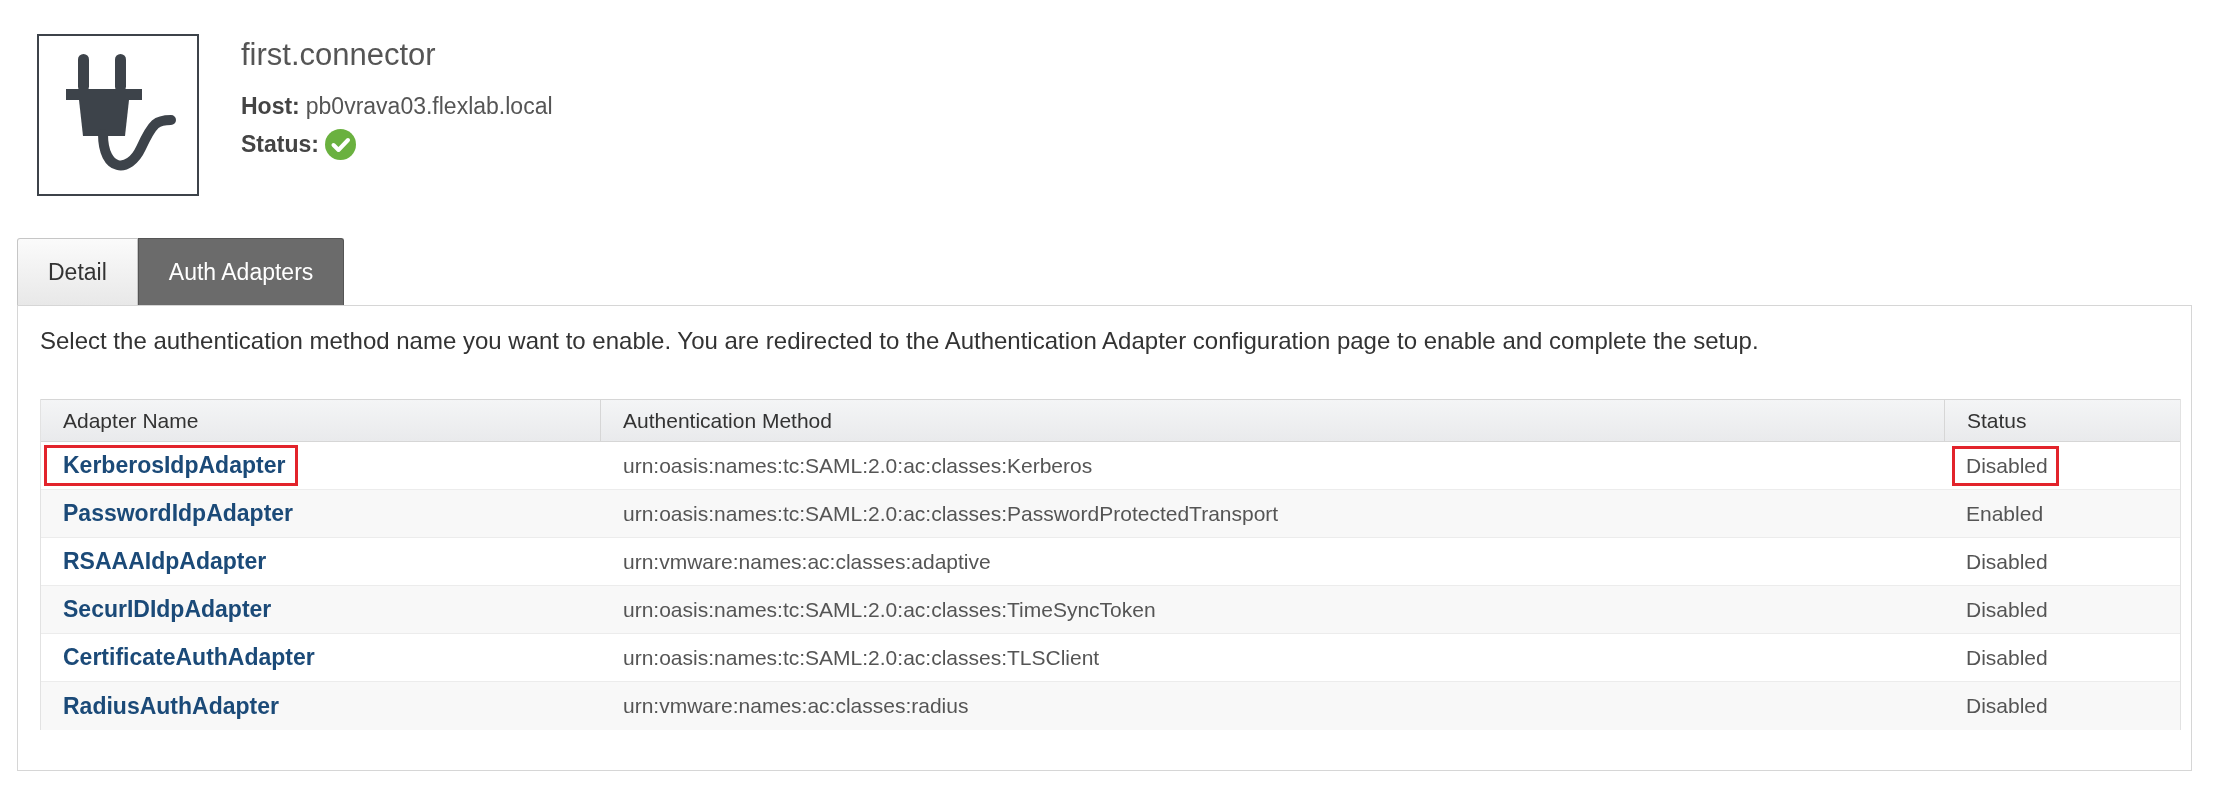 This screenshot has width=2216, height=788. What do you see at coordinates (270, 106) in the screenshot?
I see `host-label: Host:` at bounding box center [270, 106].